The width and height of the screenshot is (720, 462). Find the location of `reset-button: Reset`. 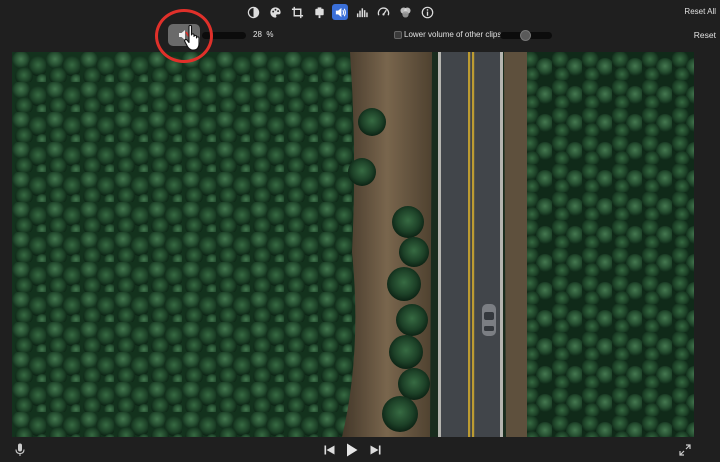

reset-button: Reset is located at coordinates (705, 35).